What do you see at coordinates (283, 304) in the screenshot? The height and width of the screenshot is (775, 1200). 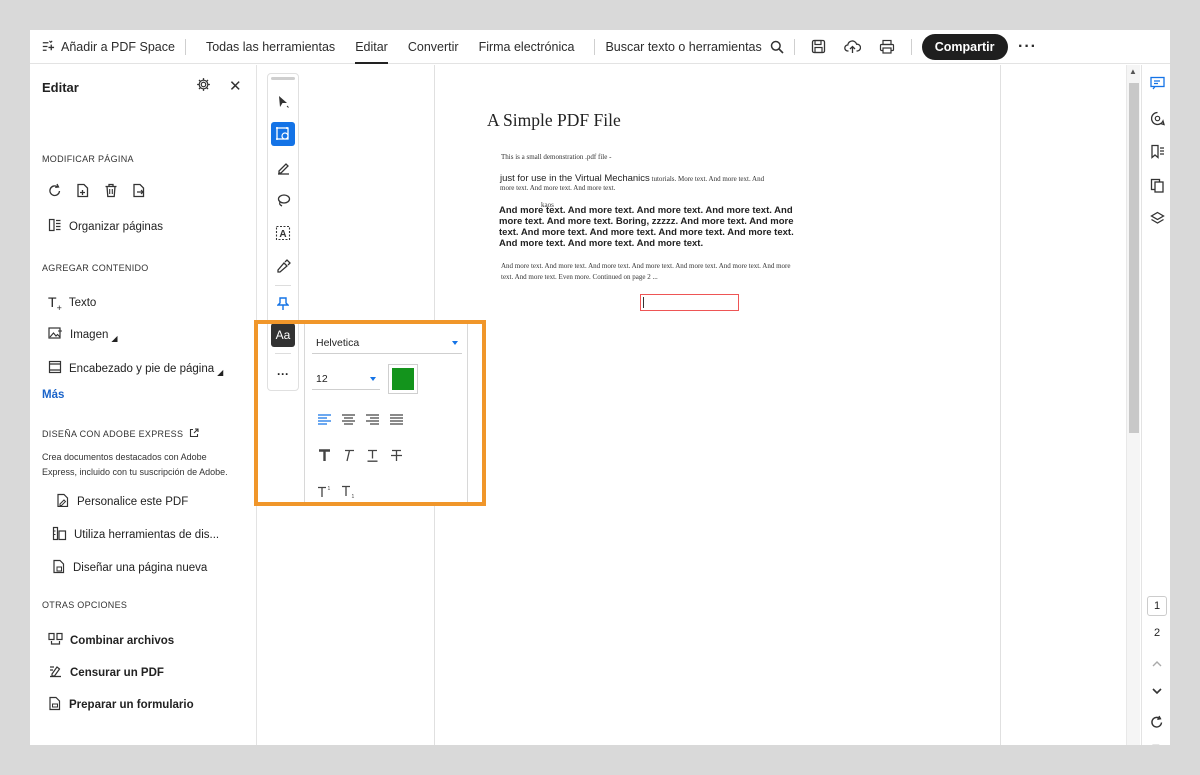 I see `pin-icon` at bounding box center [283, 304].